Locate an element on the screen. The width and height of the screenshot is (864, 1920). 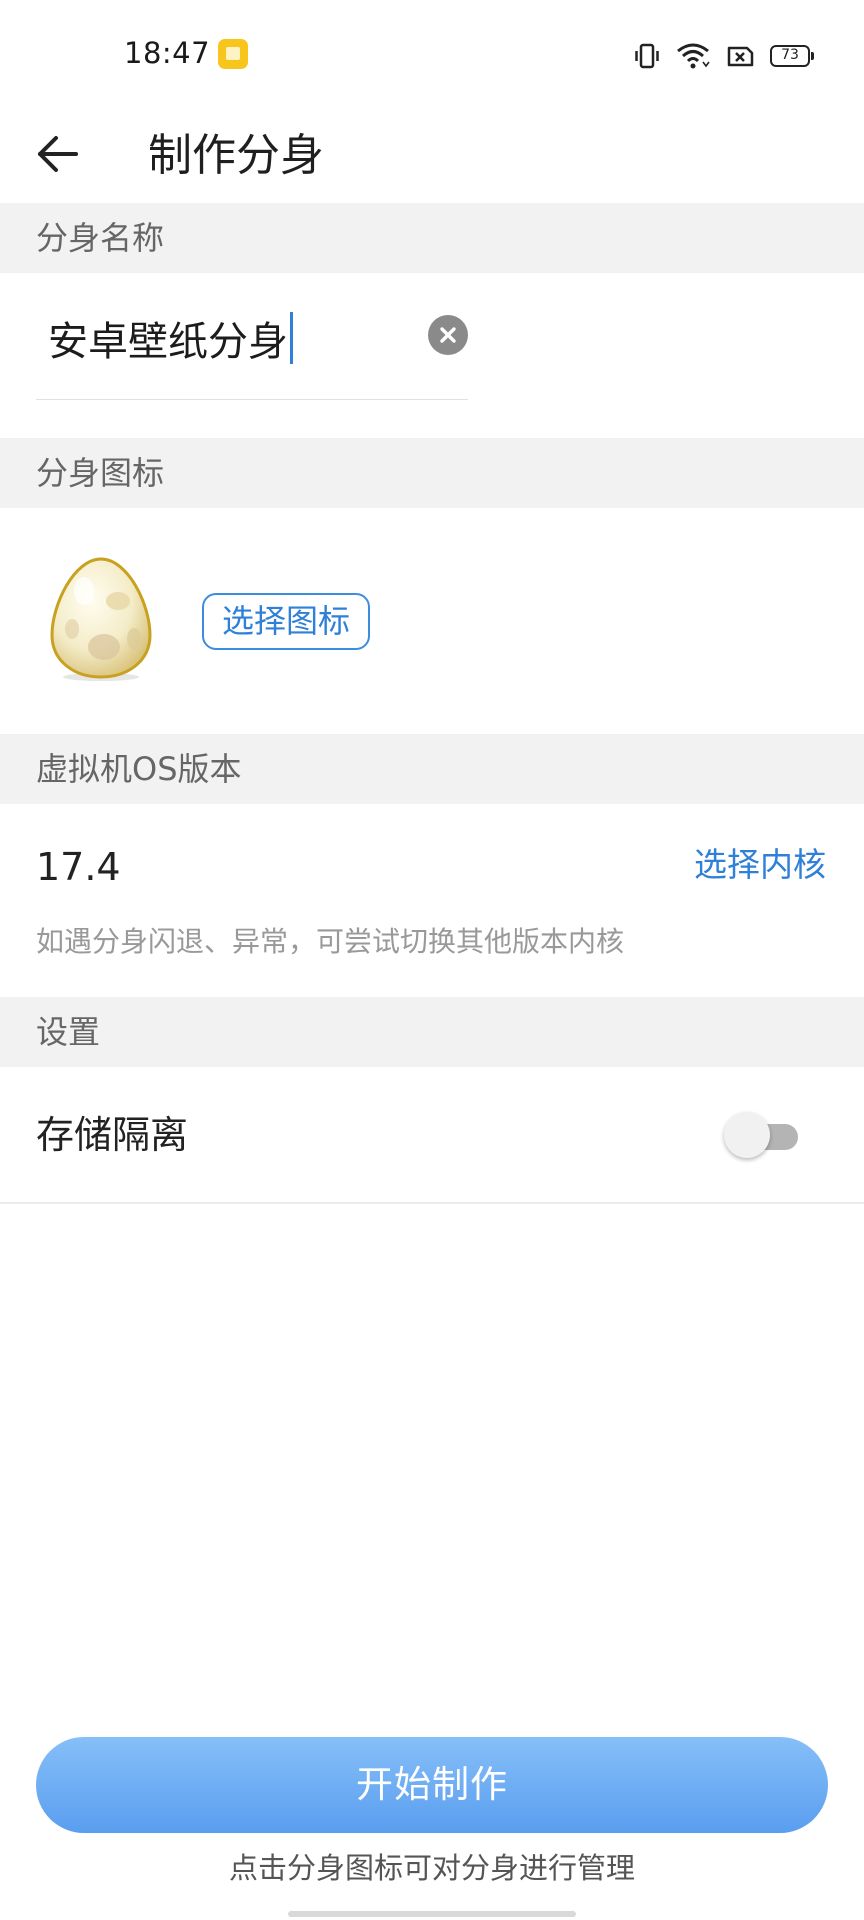
os-version-hint: 如遇分身闪退、异常，可尝试切换其他版本内核 is located at coordinates (330, 941).